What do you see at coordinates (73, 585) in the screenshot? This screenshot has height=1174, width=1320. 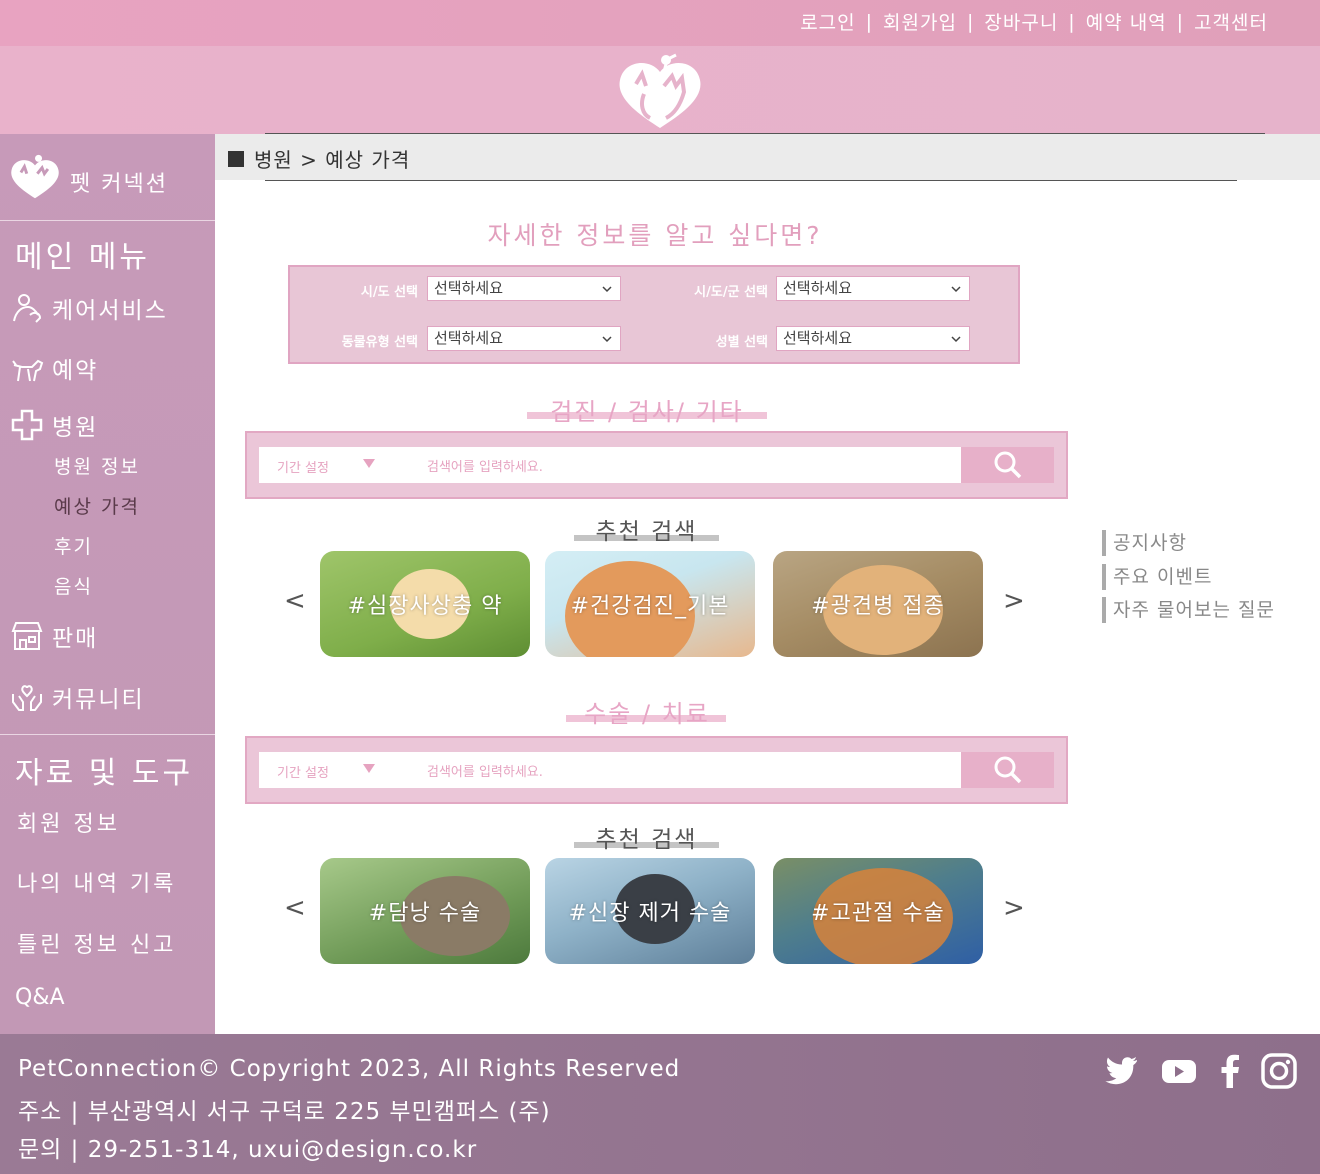 I see `sidebar-sub-food: 음식` at bounding box center [73, 585].